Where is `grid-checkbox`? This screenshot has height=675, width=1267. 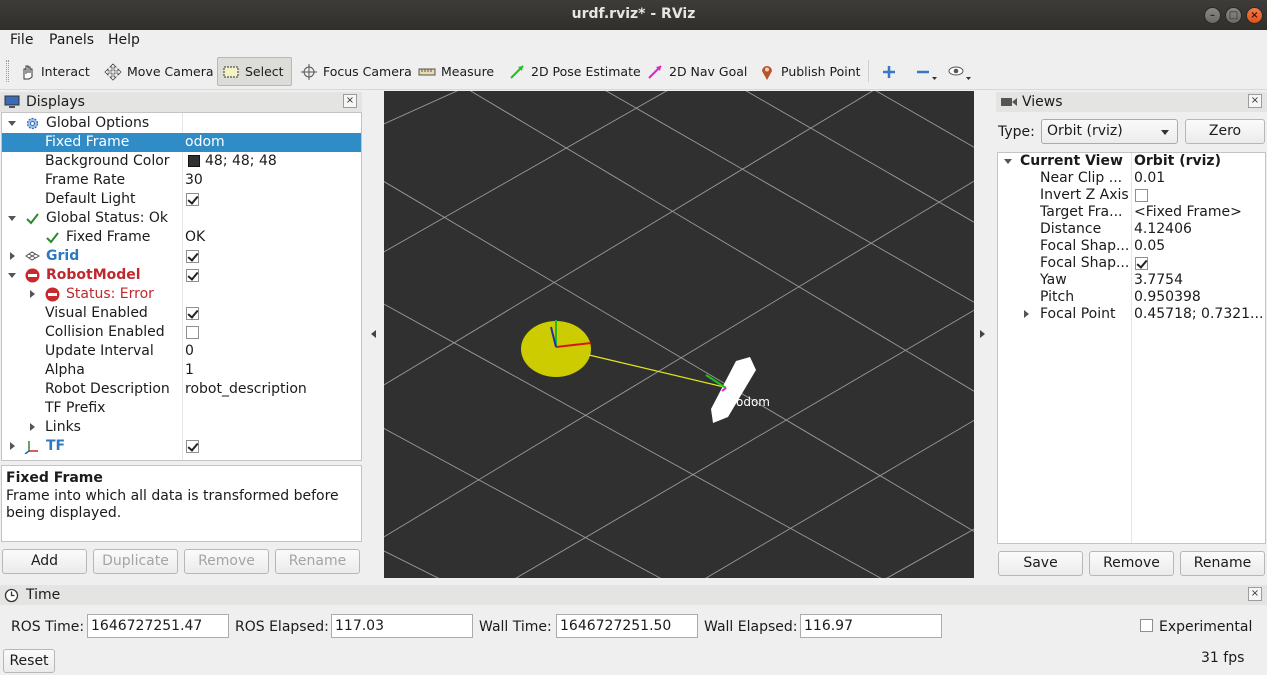
grid-checkbox is located at coordinates (192, 256).